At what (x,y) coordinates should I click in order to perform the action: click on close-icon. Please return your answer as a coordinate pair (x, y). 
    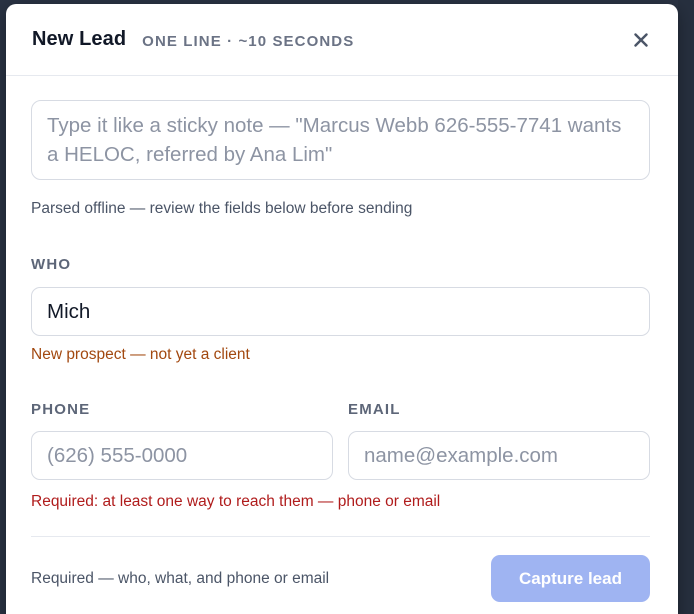
    Looking at the image, I should click on (641, 40).